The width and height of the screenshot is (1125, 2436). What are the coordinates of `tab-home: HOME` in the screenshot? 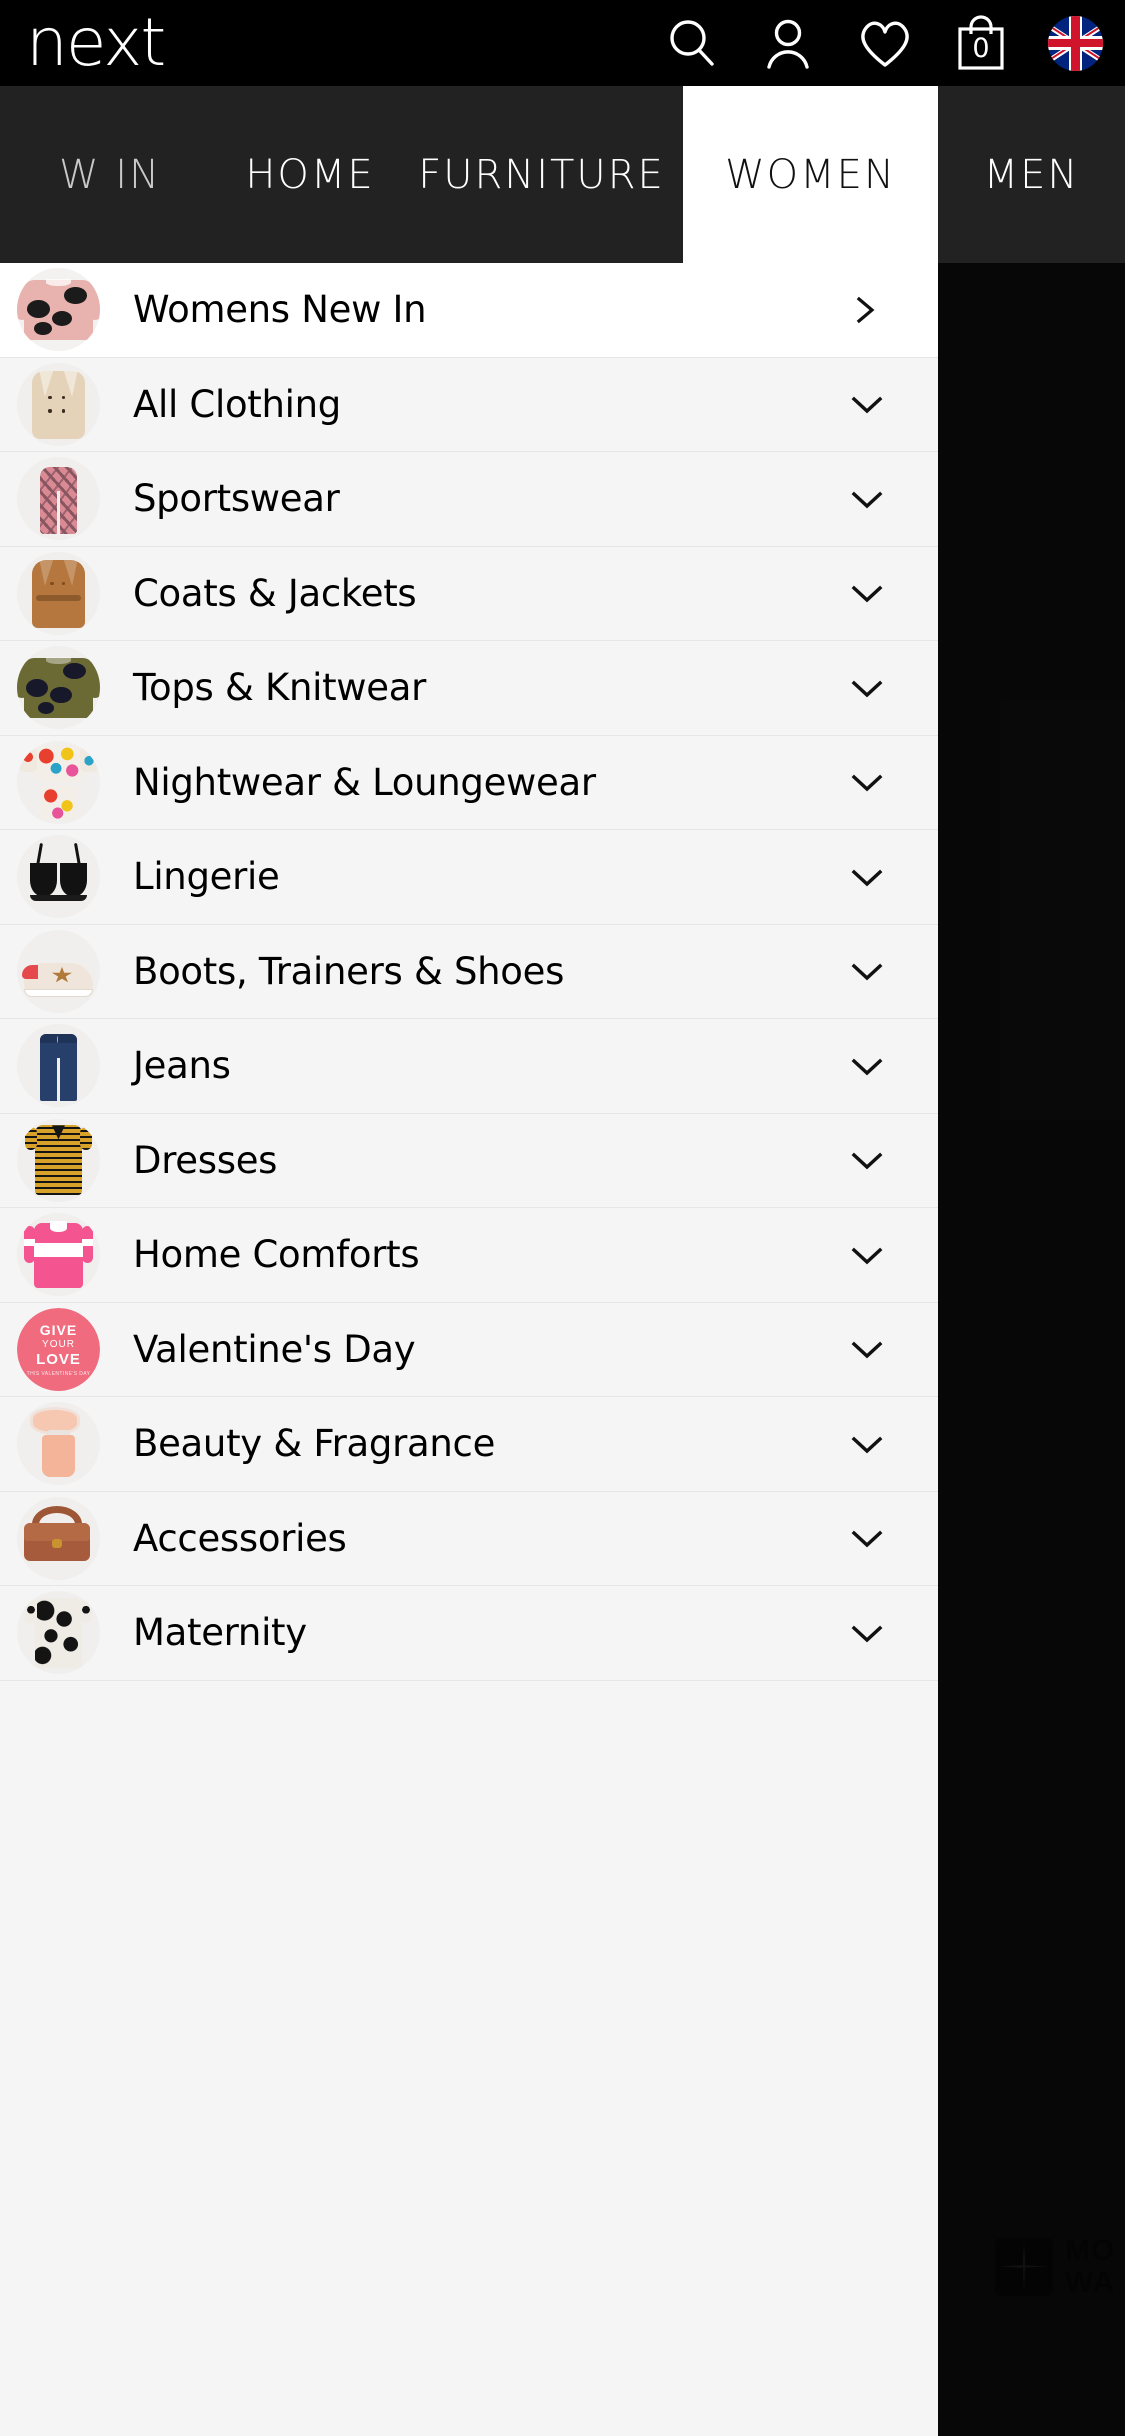 It's located at (310, 174).